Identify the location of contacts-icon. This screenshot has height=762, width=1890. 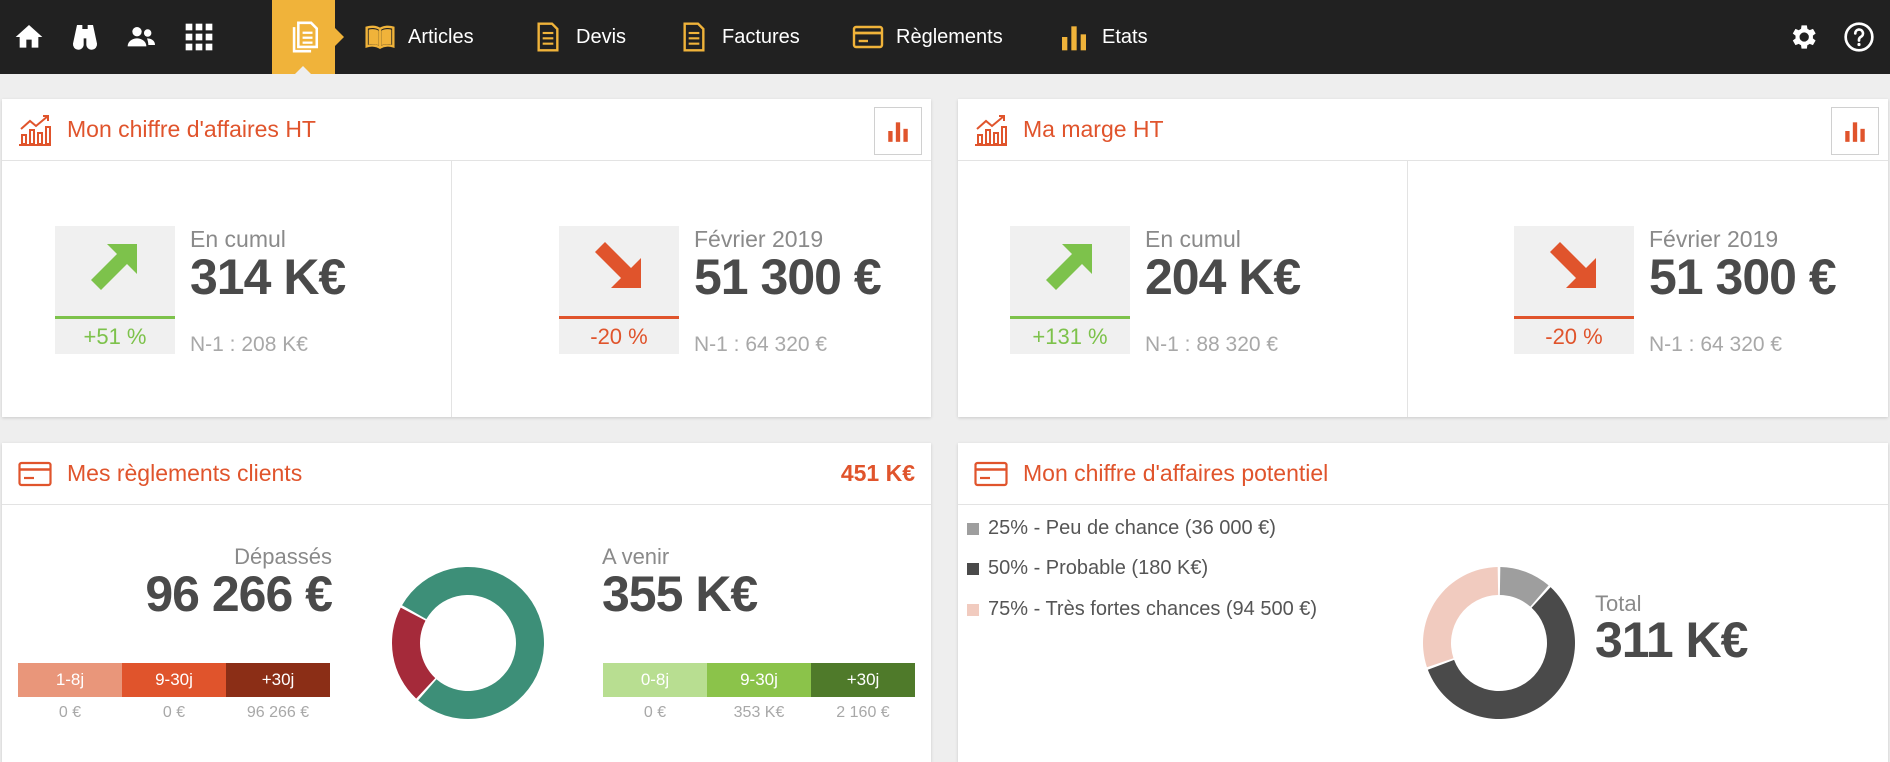
(141, 37).